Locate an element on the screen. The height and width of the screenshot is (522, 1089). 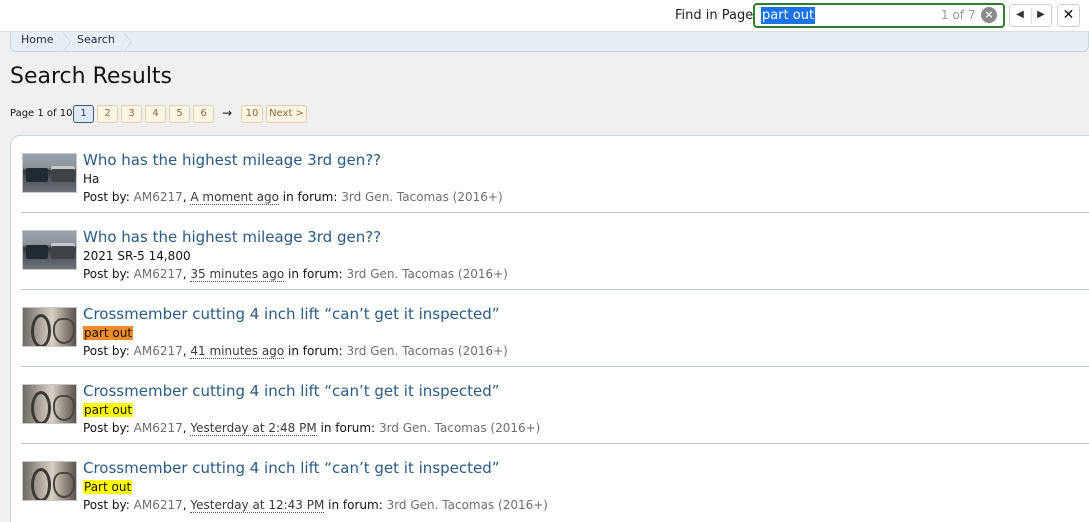
find-input-box: part out 1 of 7 × is located at coordinates (879, 15).